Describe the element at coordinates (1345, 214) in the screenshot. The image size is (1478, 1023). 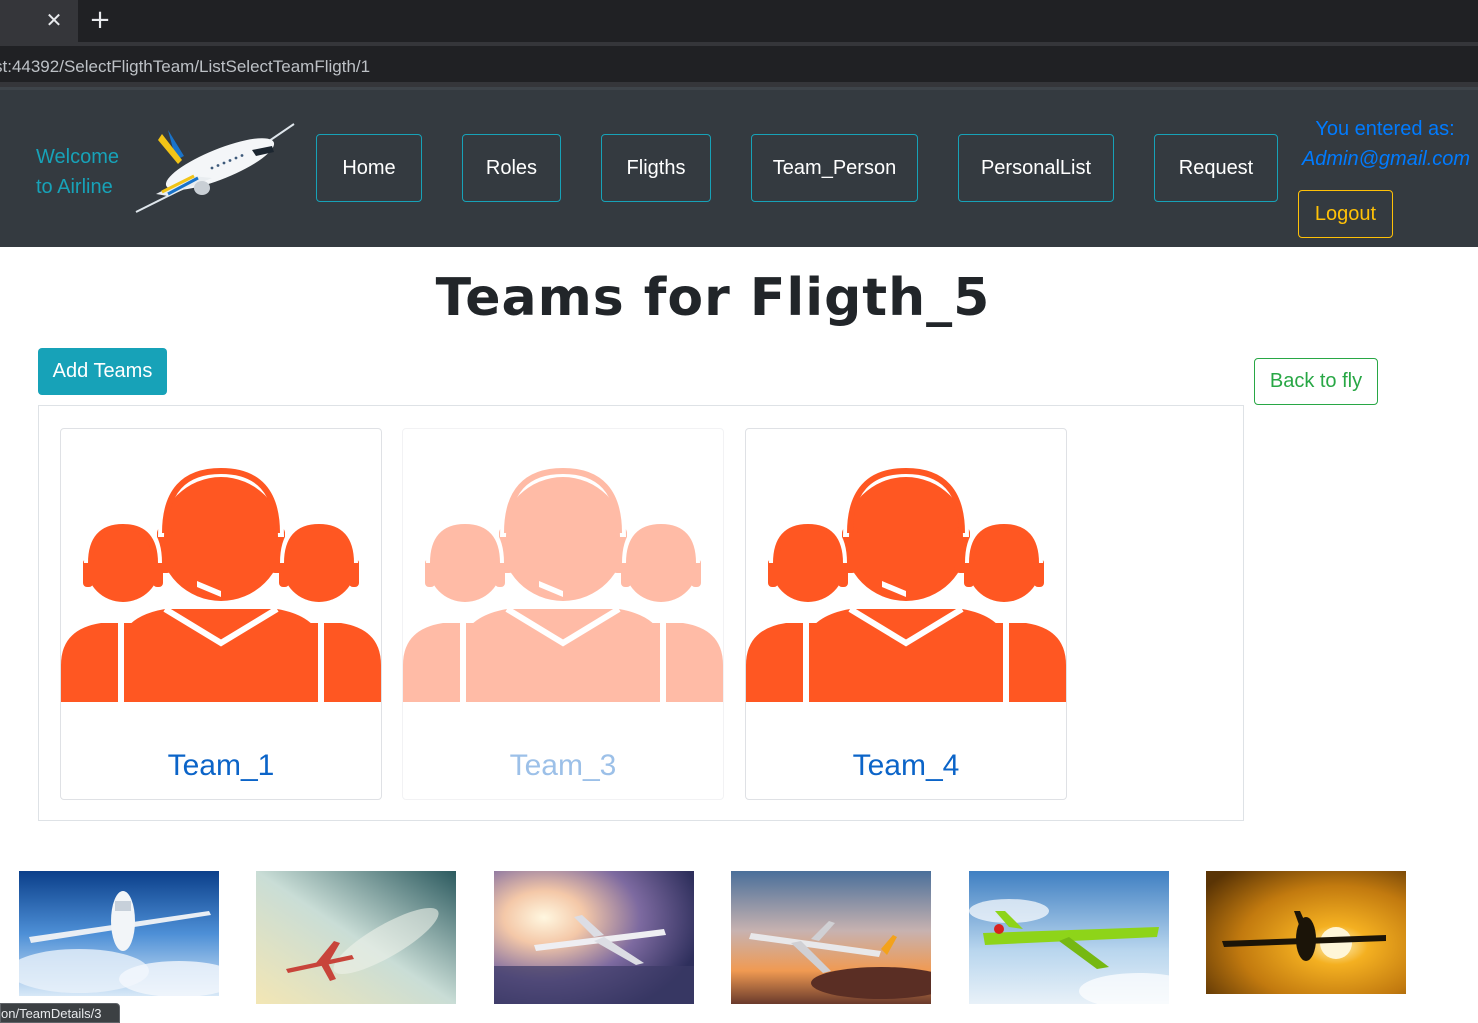
I see `logout-button: Logout` at that location.